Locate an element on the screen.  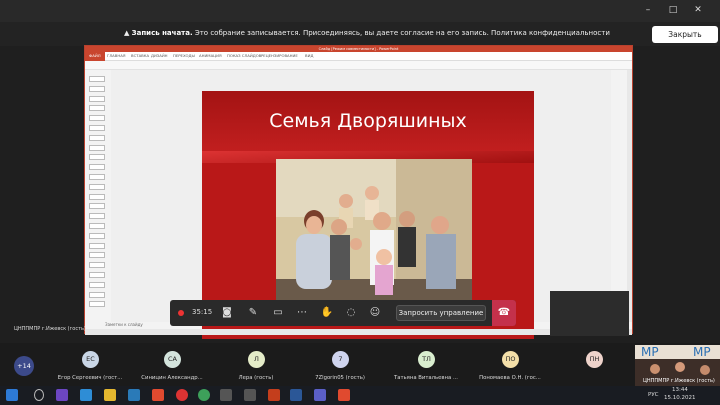
slide-thumbnails is located at coordinates (99, 194).